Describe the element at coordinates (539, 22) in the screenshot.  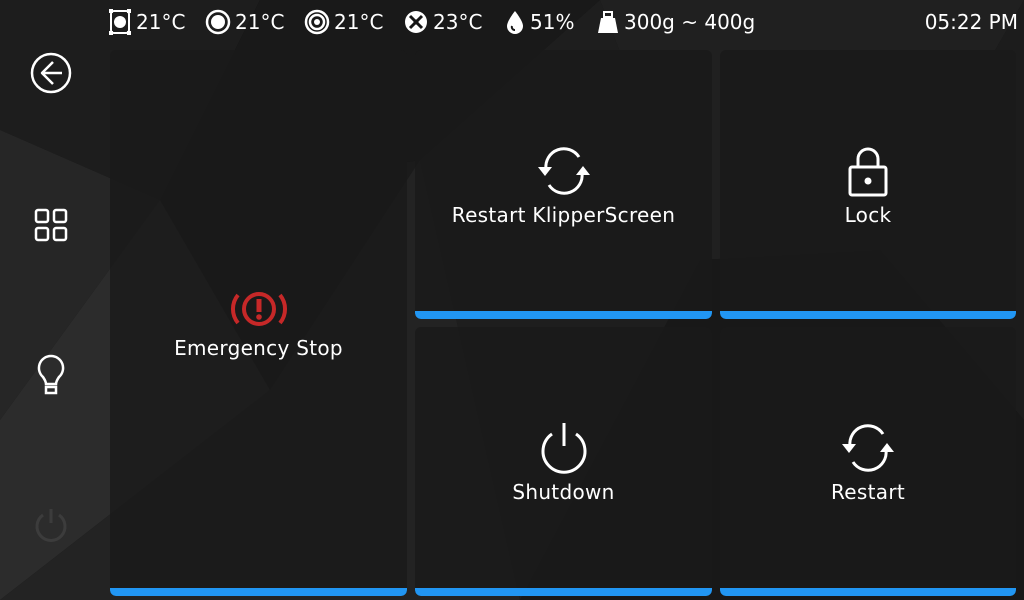
I see `humidity: 51%` at that location.